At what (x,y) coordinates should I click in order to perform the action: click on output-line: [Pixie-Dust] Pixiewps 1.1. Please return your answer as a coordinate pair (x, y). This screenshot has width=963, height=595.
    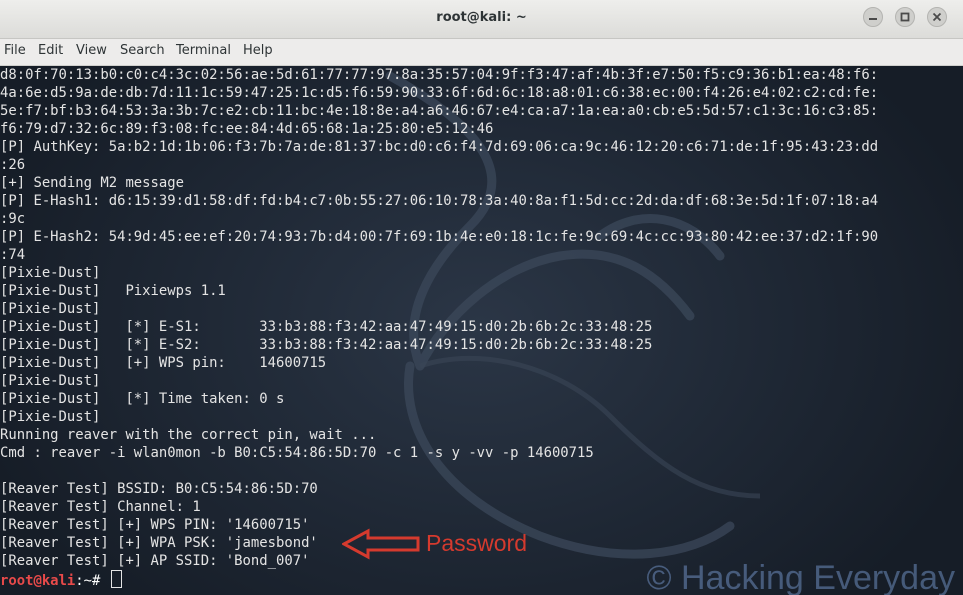
    Looking at the image, I should click on (113, 291).